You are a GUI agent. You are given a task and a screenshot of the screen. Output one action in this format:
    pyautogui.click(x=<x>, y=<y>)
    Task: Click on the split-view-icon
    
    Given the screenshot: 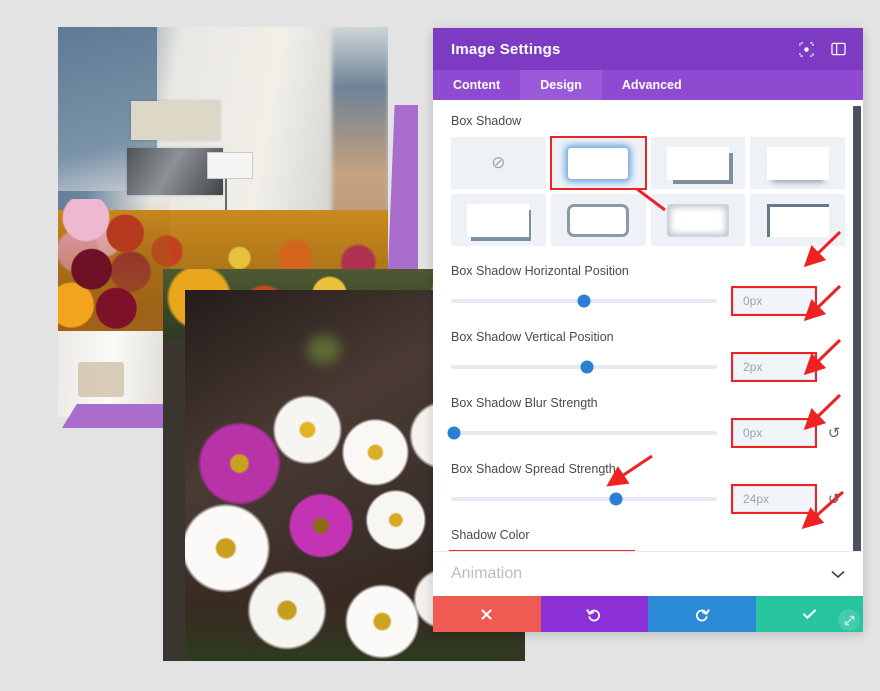 What is the action you would take?
    pyautogui.click(x=838, y=49)
    